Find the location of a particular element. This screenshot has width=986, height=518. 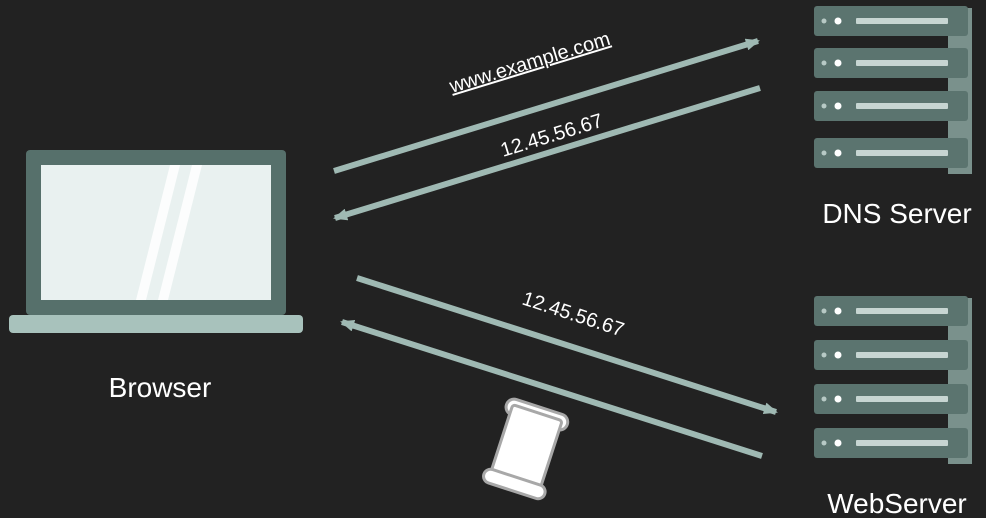

laptop-icon is located at coordinates (156, 241).